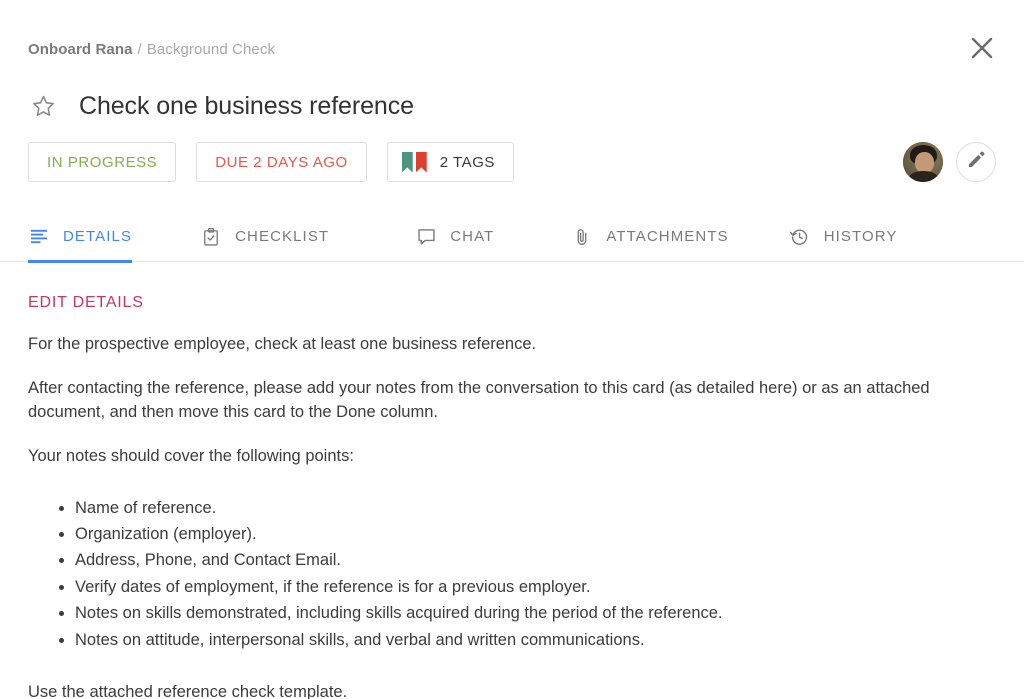 The image size is (1024, 699). I want to click on avatar, so click(923, 162).